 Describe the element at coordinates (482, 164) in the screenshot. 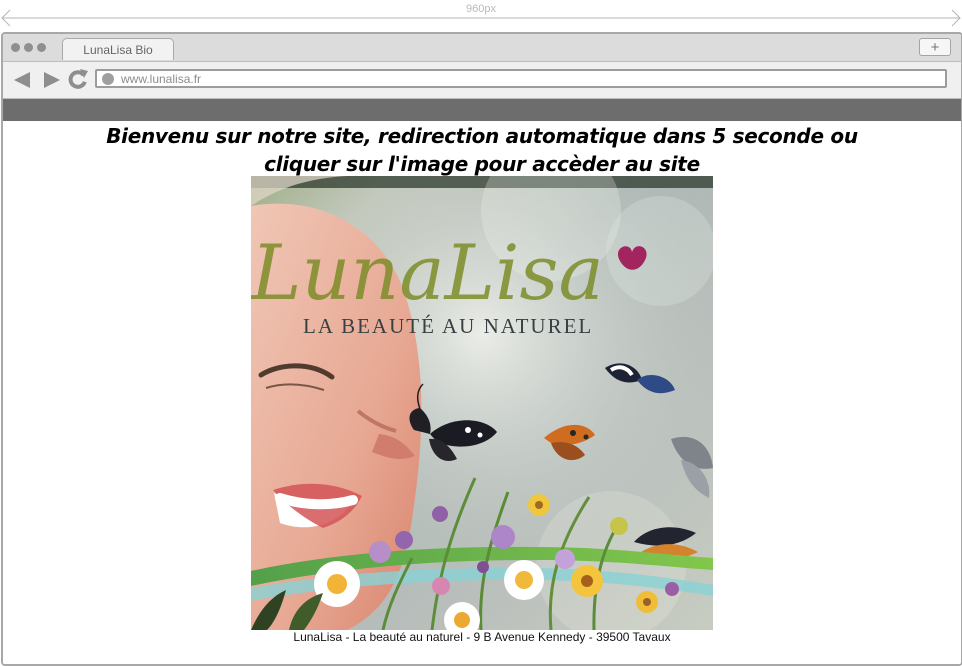

I see `welcome-line-2: cliquer sur l'image pour accèder au site` at that location.